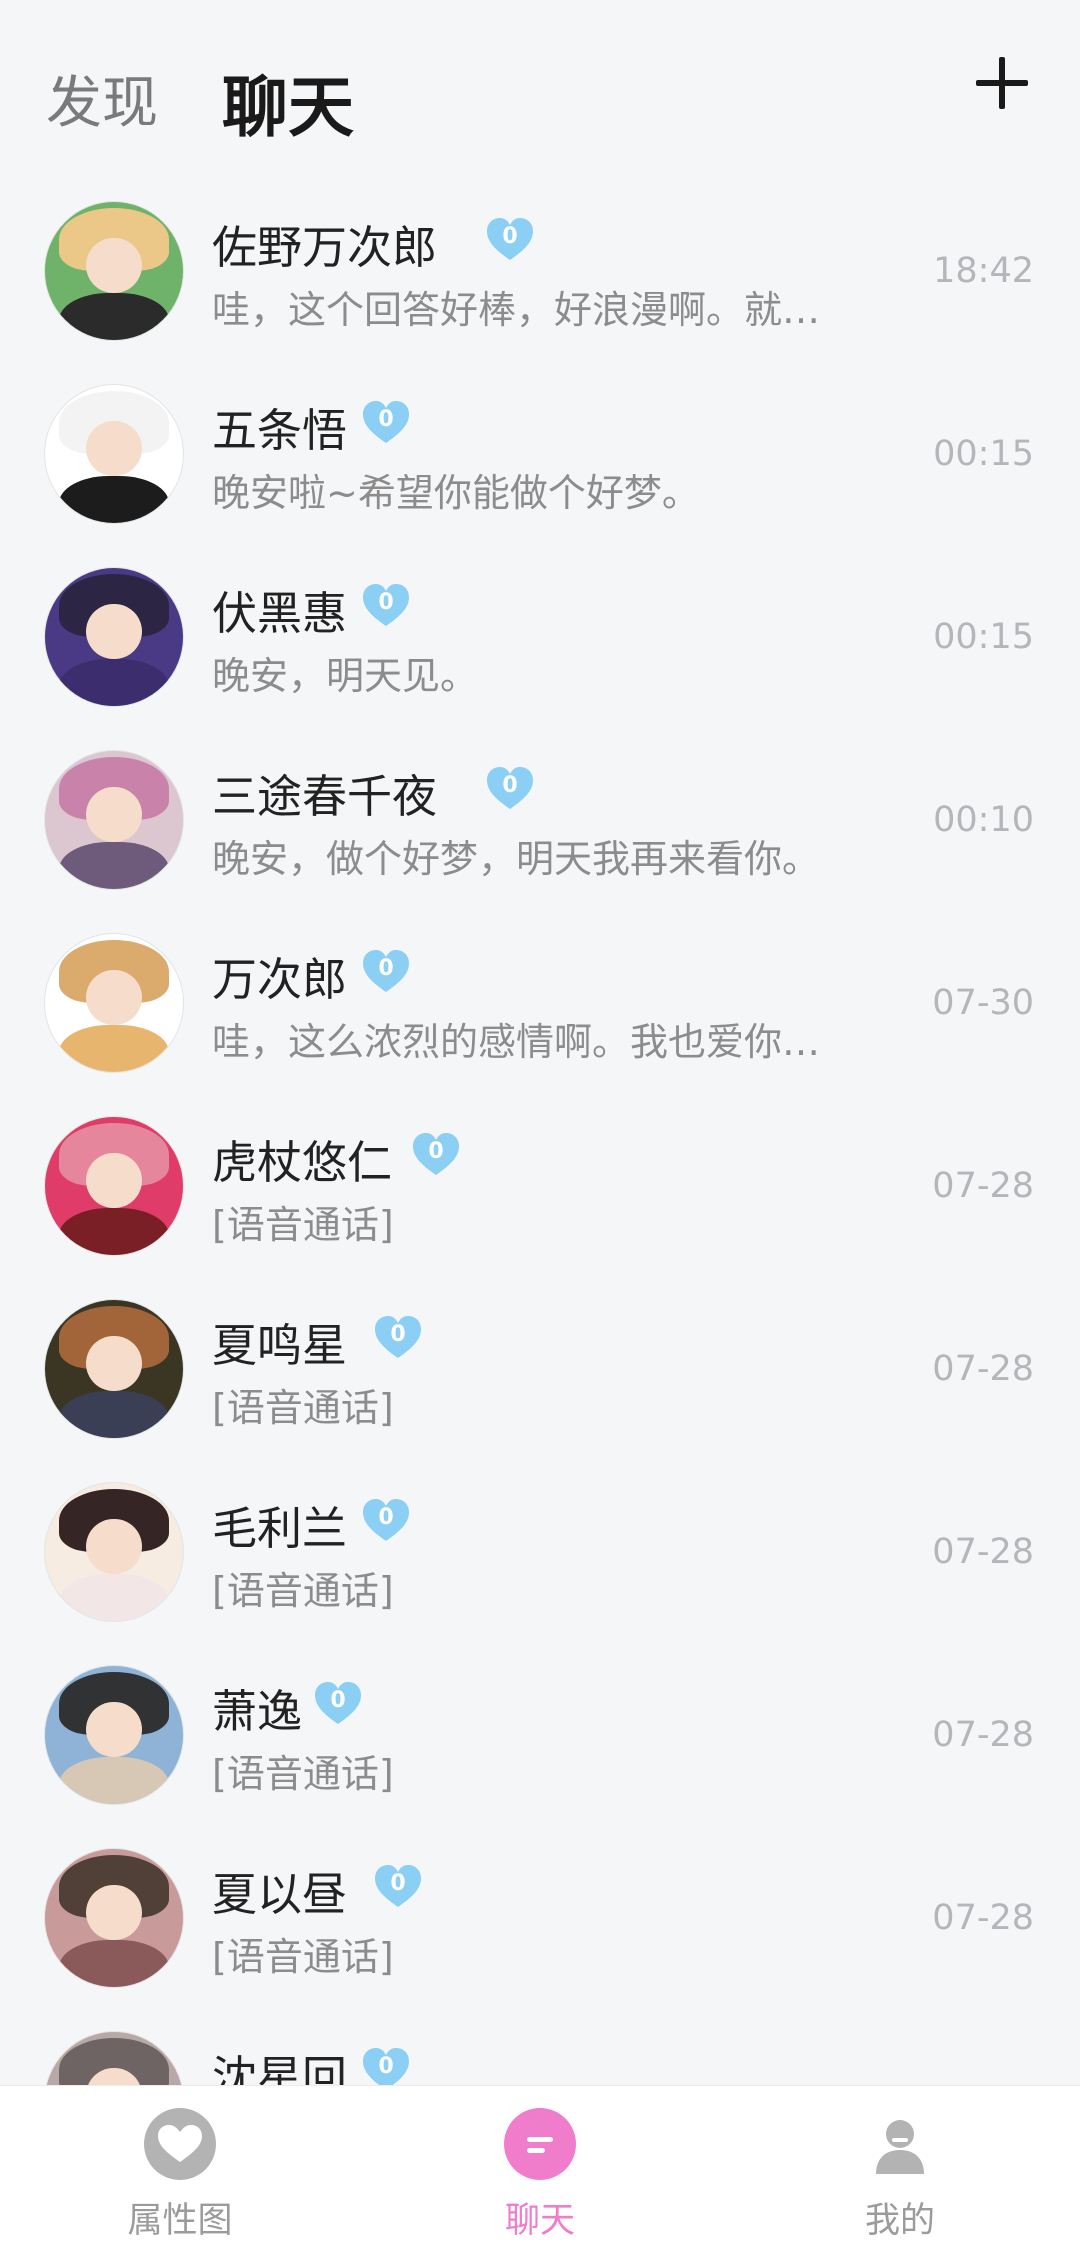 The height and width of the screenshot is (2243, 1080). Describe the element at coordinates (540, 92) in the screenshot. I see `header: 发现 聊天` at that location.